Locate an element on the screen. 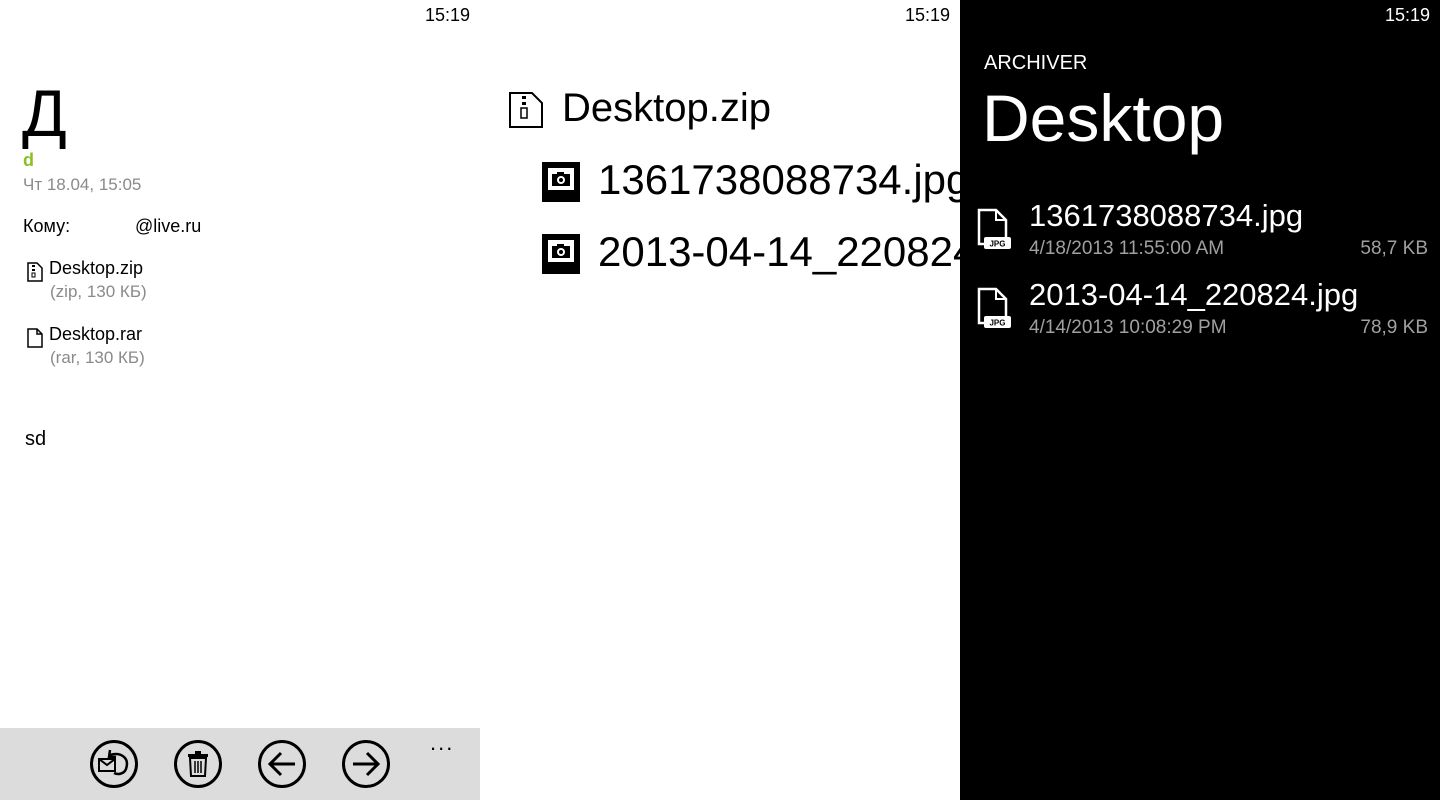 The height and width of the screenshot is (800, 1440). email-body: sd is located at coordinates (36, 439).